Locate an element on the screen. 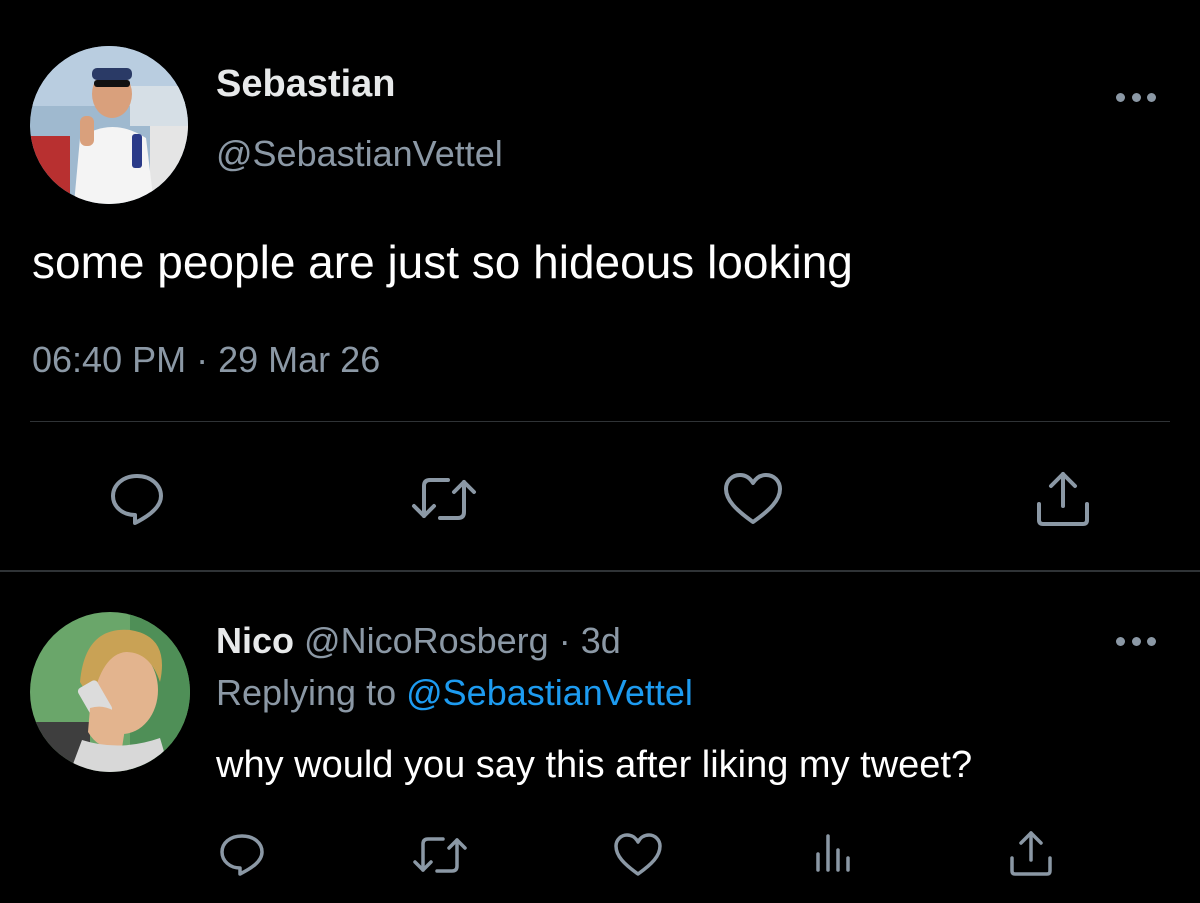  reply-header: Nico @NicoRosberg · 3d is located at coordinates (418, 641).